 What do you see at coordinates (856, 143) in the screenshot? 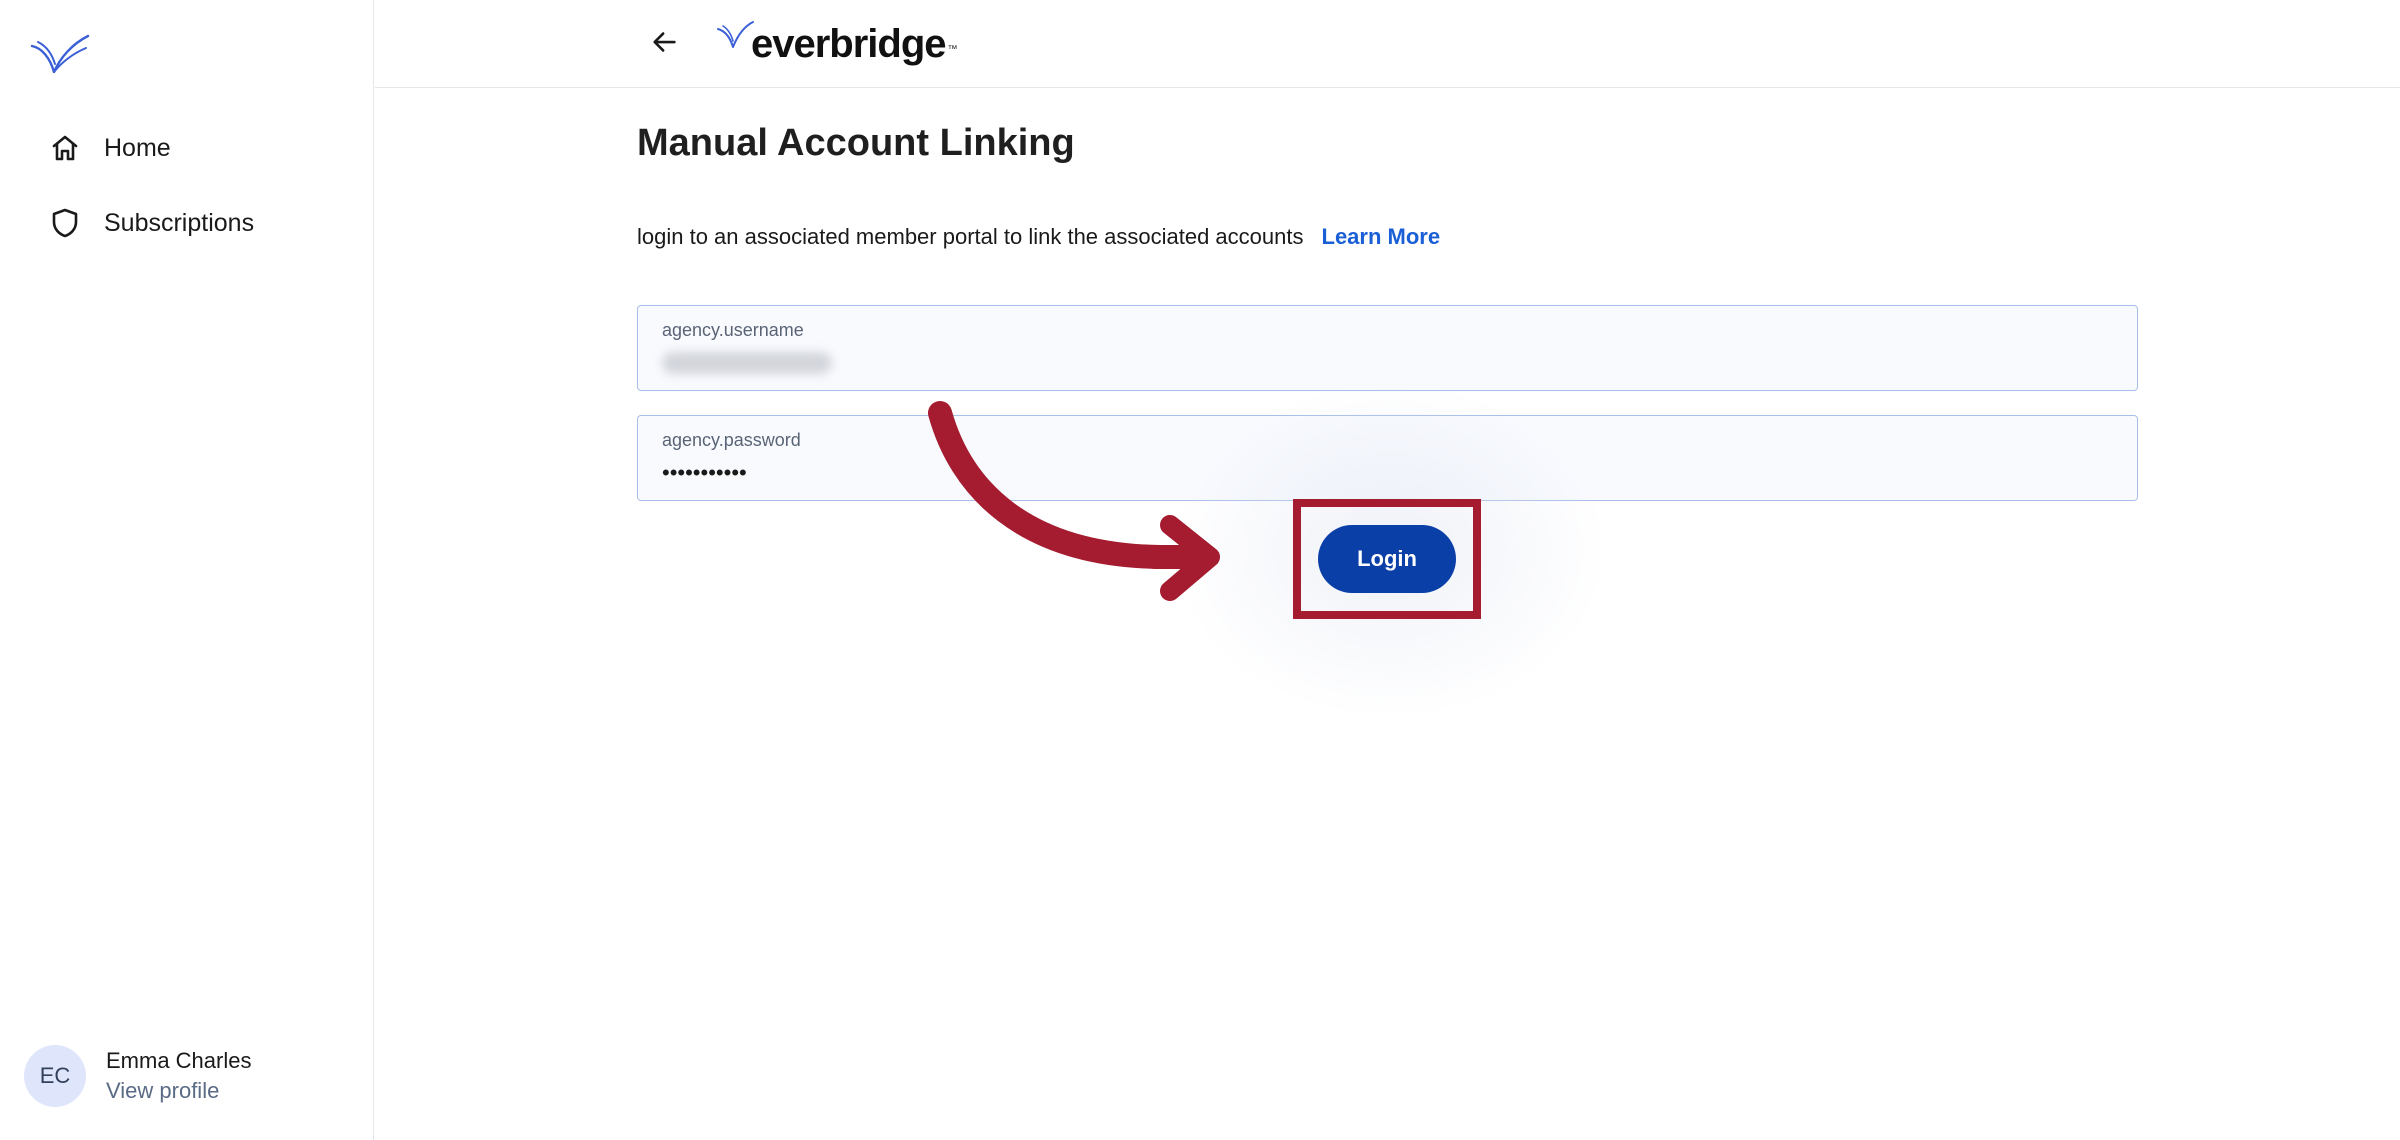
I see `page-title: Manual Account Linking` at bounding box center [856, 143].